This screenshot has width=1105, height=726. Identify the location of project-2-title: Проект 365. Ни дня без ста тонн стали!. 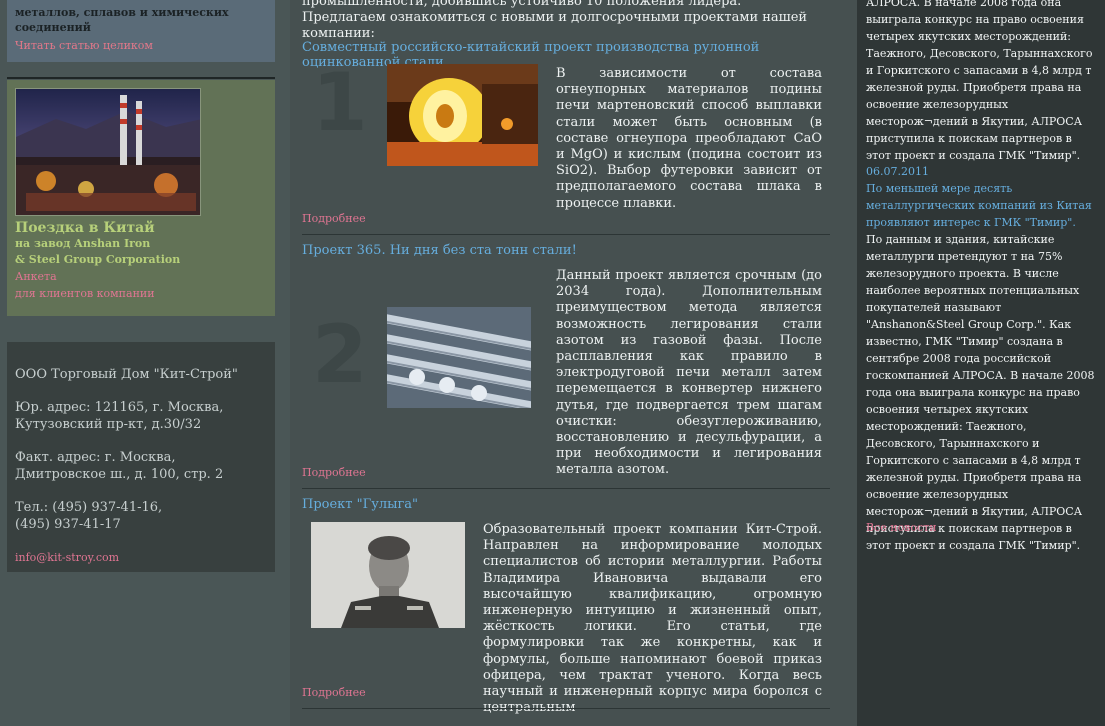
(439, 250).